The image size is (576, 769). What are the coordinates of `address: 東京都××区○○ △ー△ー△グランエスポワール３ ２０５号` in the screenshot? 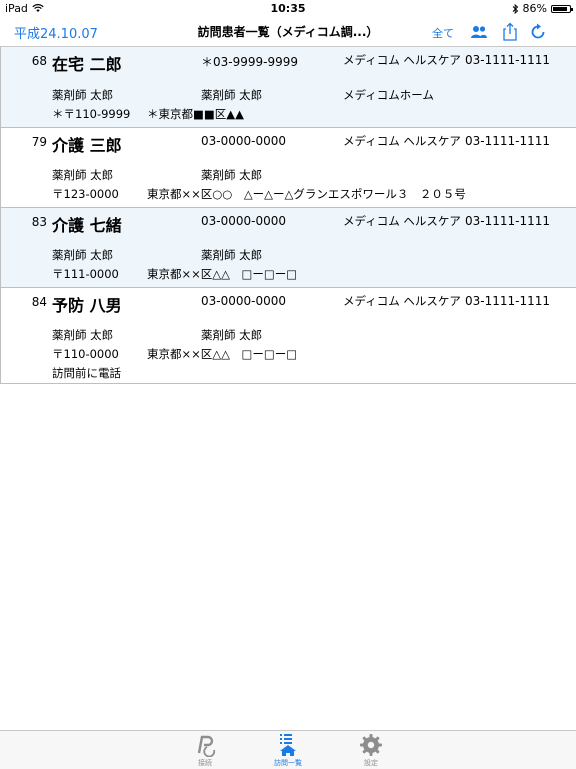 It's located at (306, 194).